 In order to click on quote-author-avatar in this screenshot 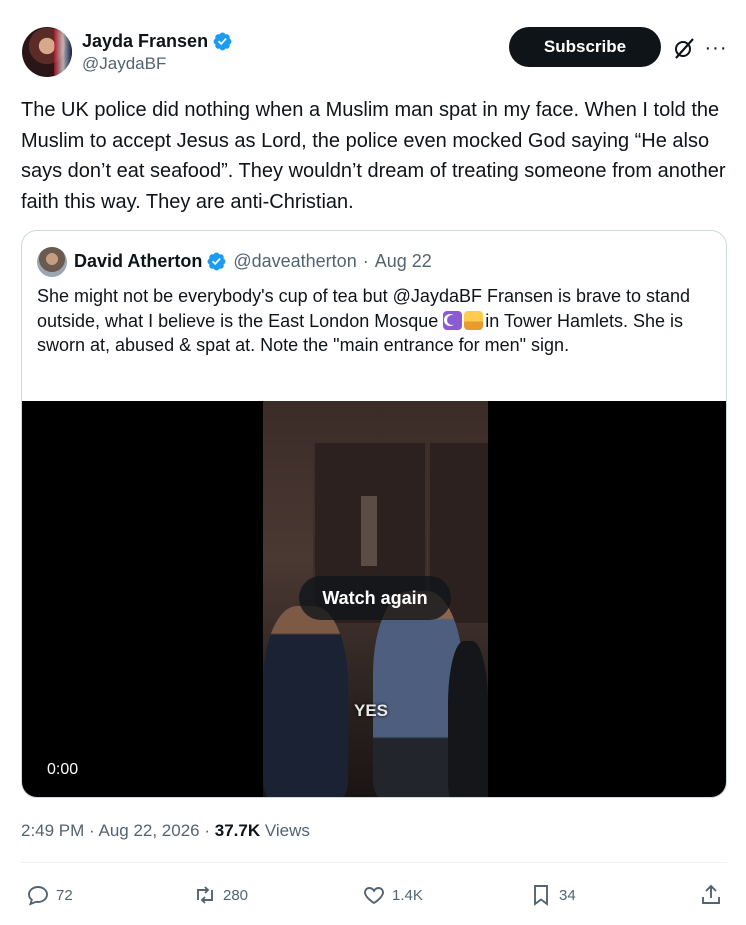, I will do `click(52, 262)`.